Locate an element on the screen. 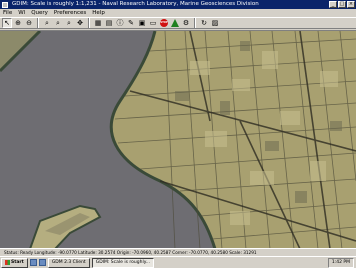  settings-icon: ⚙ is located at coordinates (186, 23).